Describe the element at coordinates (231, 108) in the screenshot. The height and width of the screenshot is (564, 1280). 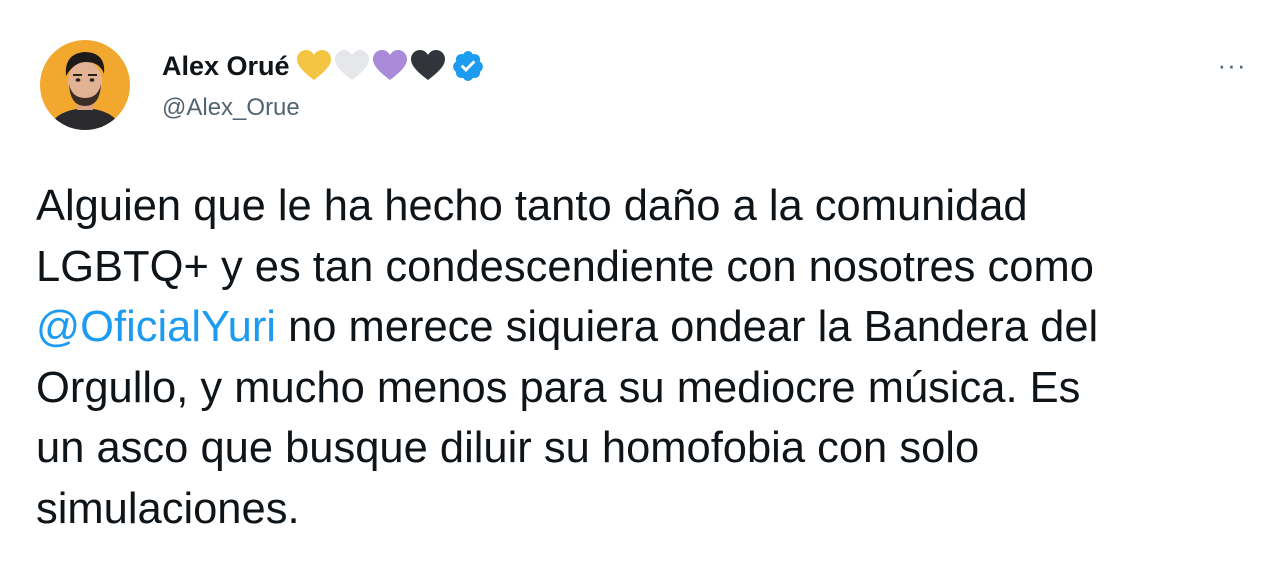
I see `author-handle: @Alex_Orue` at that location.